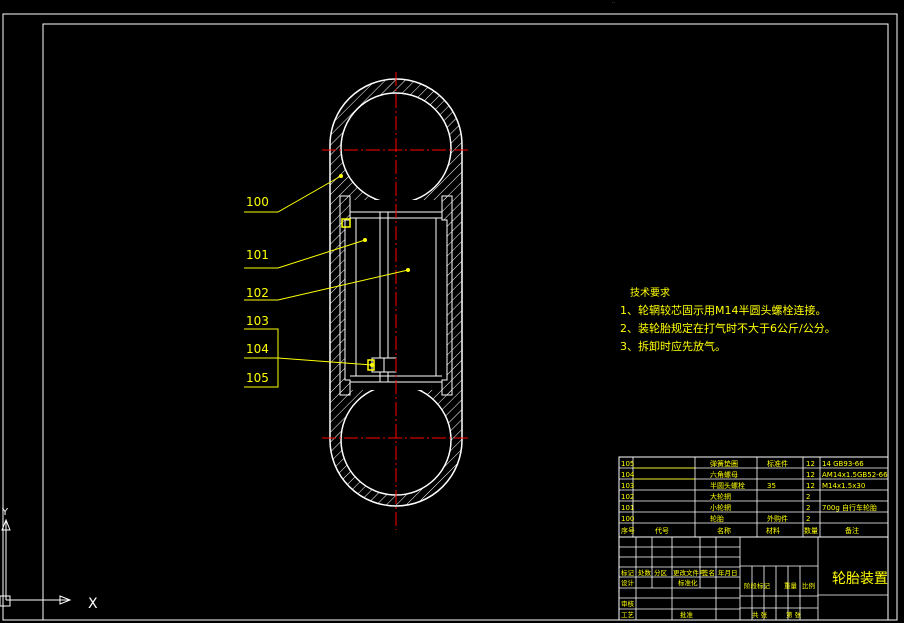 The width and height of the screenshot is (904, 623). I want to click on header-code: 代号, so click(662, 530).